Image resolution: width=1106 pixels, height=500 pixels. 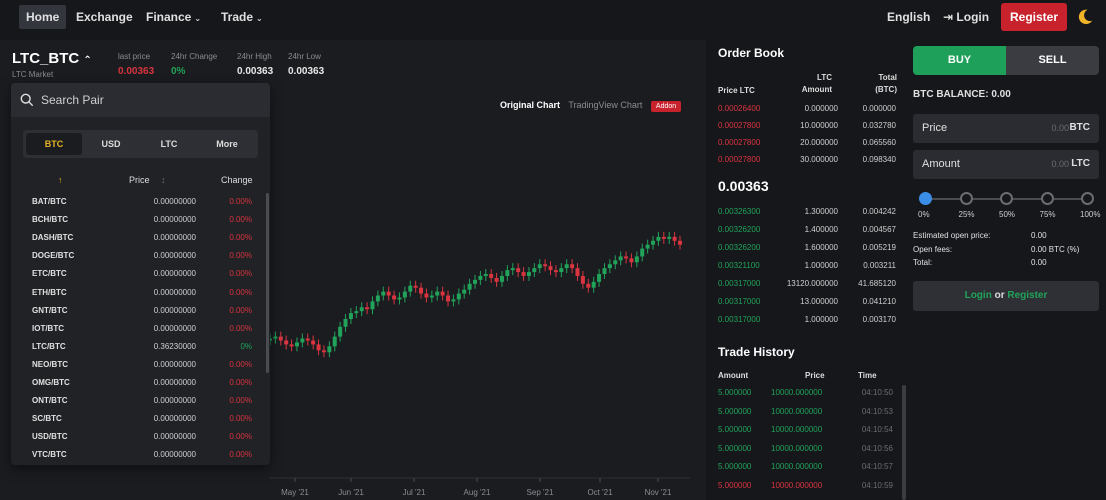 I want to click on pair-name: USD/BTC, so click(x=50, y=437).